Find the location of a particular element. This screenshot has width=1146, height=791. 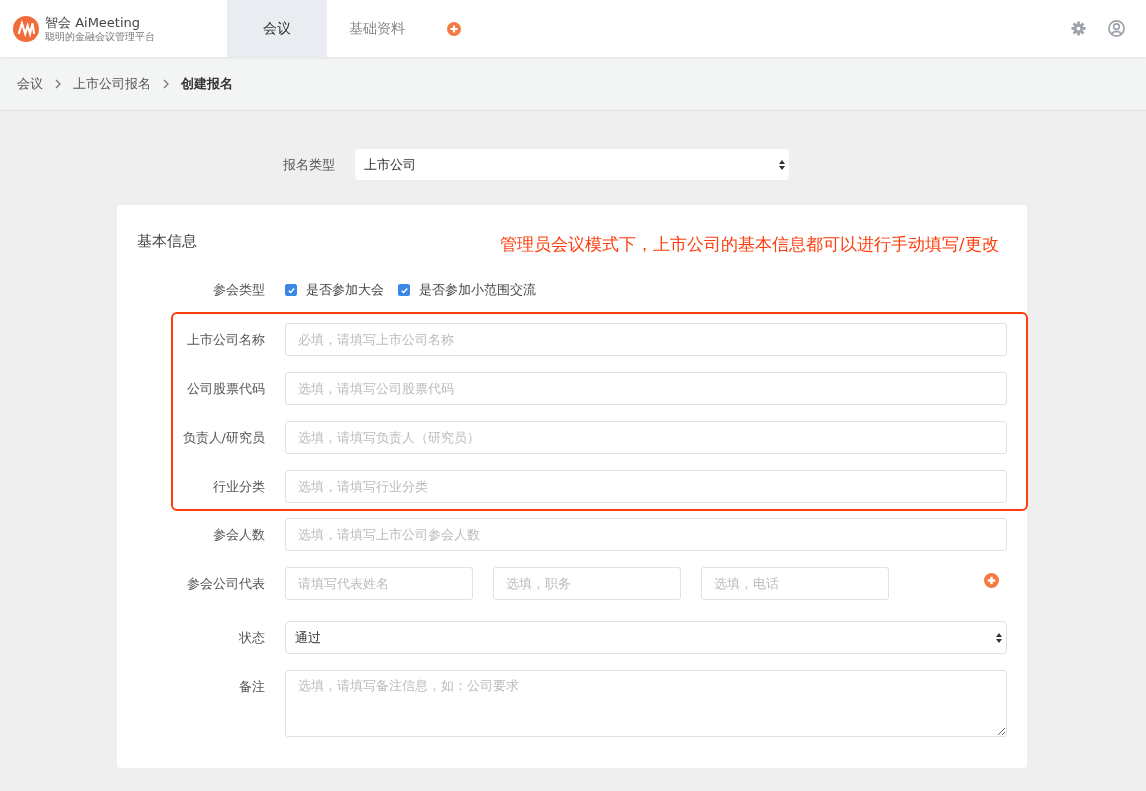

field-label: 报名类型 is located at coordinates (309, 164).